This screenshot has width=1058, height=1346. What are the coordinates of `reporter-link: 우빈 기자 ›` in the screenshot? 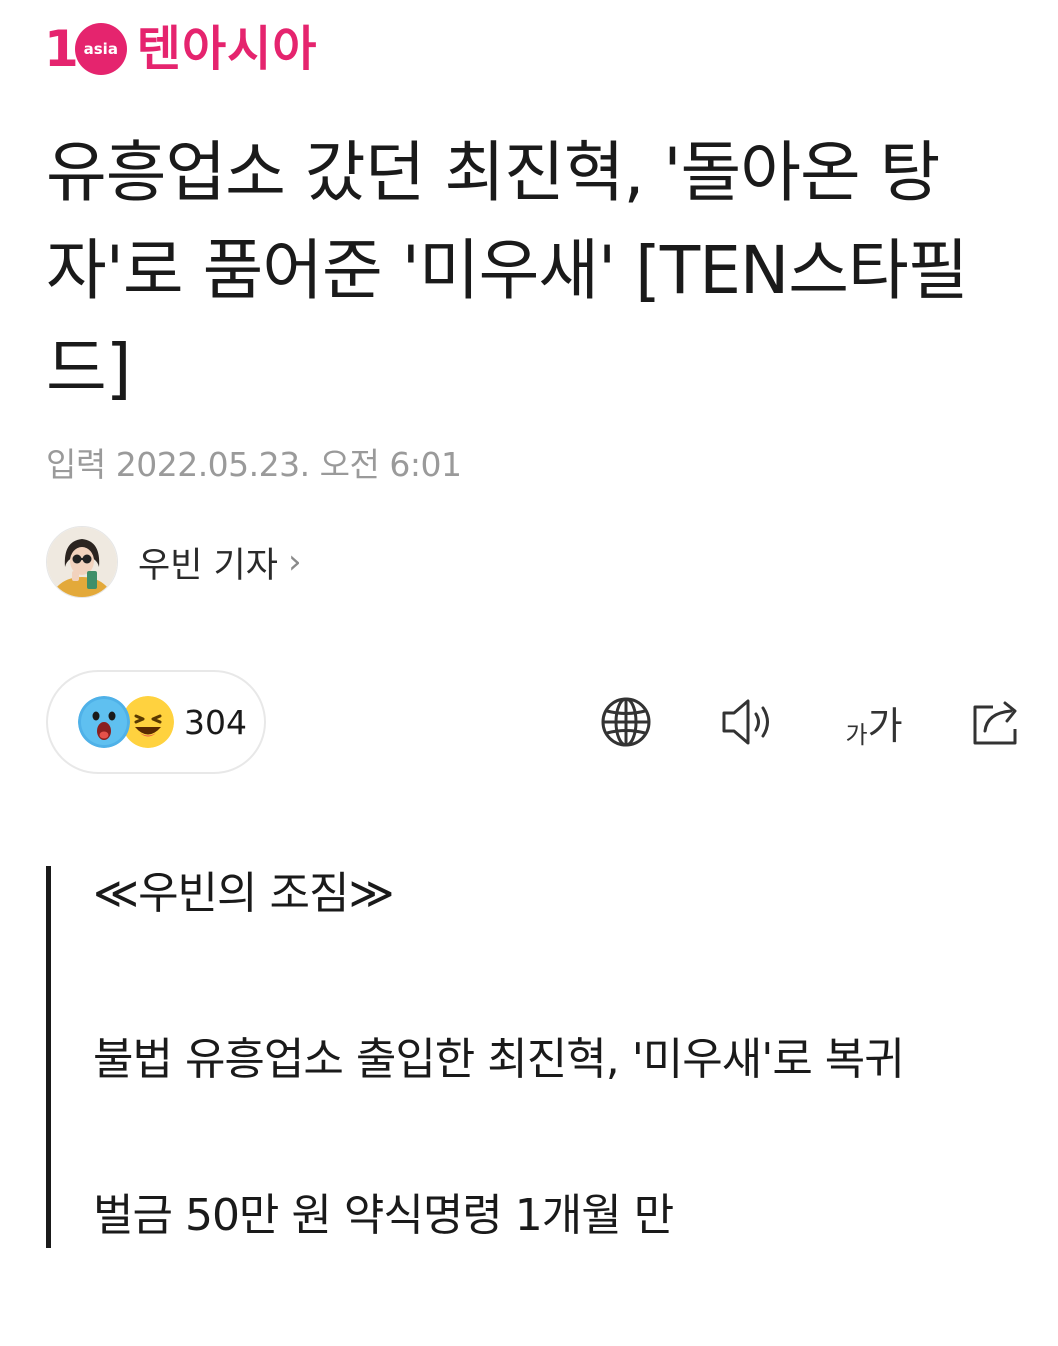 It's located at (174, 562).